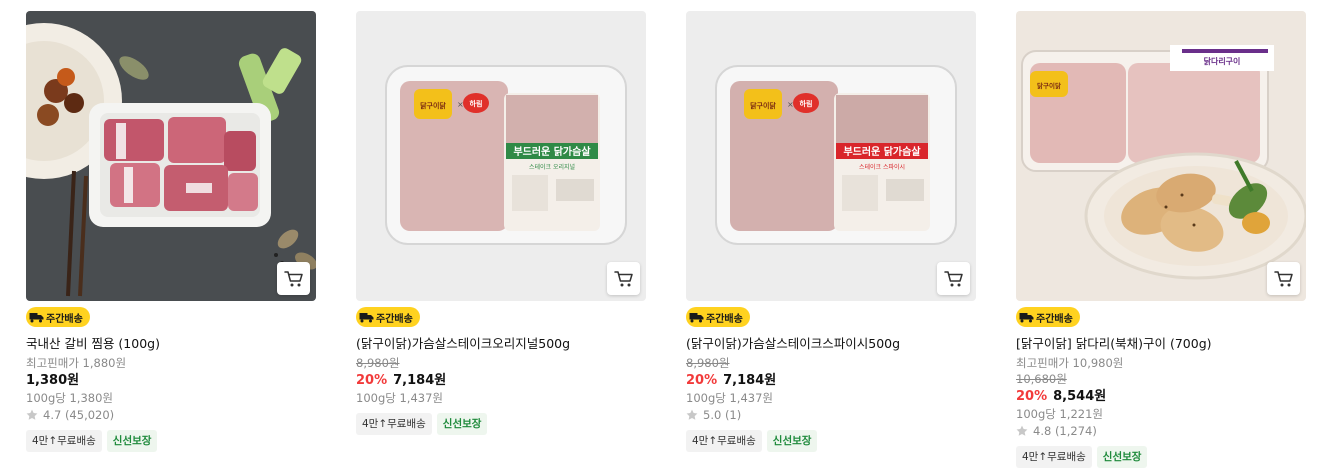  I want to click on reference-price: 최고핀매가 1,880원, so click(76, 363).